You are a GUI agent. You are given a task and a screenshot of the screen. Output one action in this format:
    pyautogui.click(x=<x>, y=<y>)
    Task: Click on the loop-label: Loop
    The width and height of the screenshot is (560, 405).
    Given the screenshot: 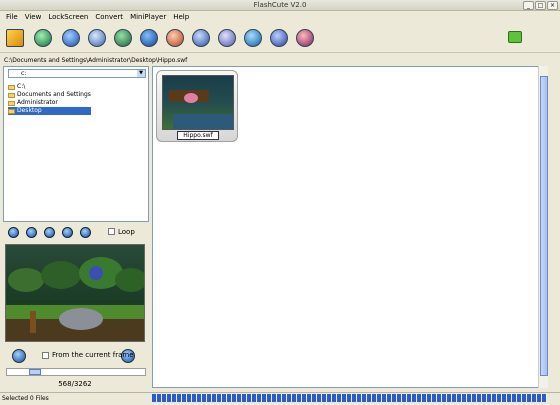 What is the action you would take?
    pyautogui.click(x=126, y=232)
    